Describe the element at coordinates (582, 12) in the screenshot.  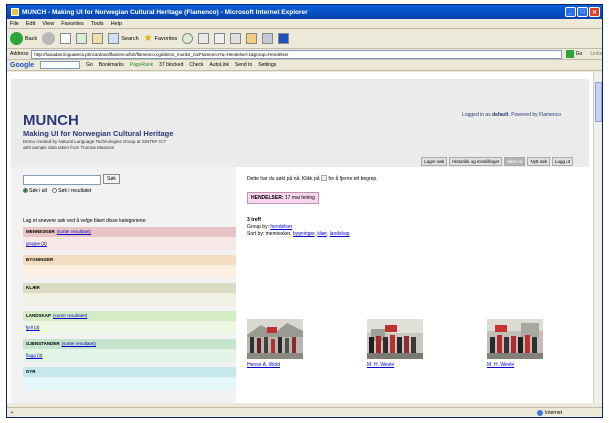
I see `maximize-button: □` at that location.